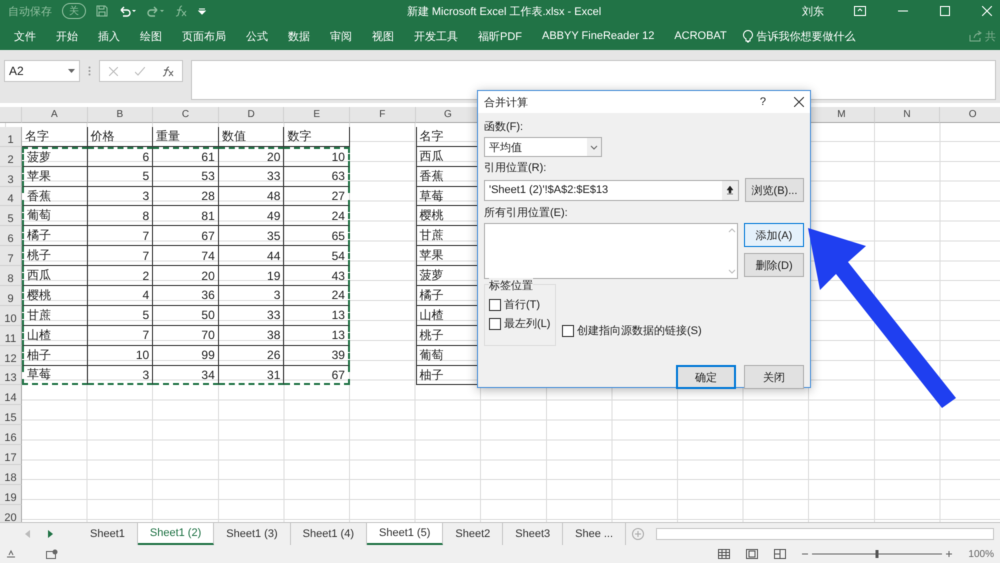 This screenshot has width=1000, height=563. What do you see at coordinates (11, 356) in the screenshot?
I see `row-header: 12` at bounding box center [11, 356].